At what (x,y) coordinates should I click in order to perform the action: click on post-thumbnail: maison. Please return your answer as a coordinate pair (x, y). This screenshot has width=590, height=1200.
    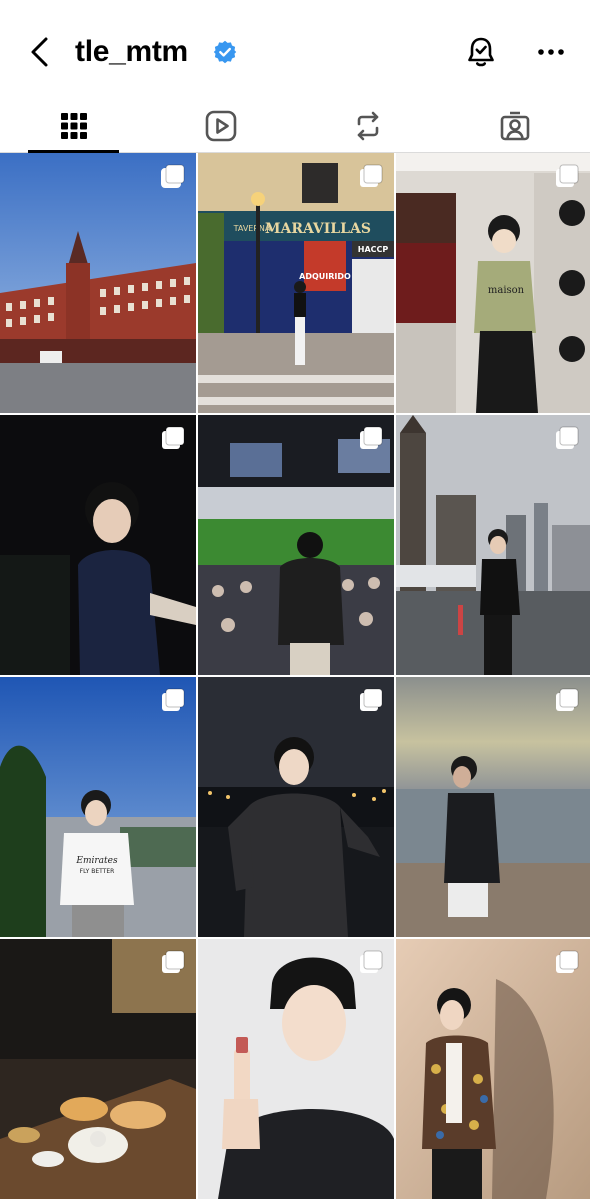
    Looking at the image, I should click on (493, 283).